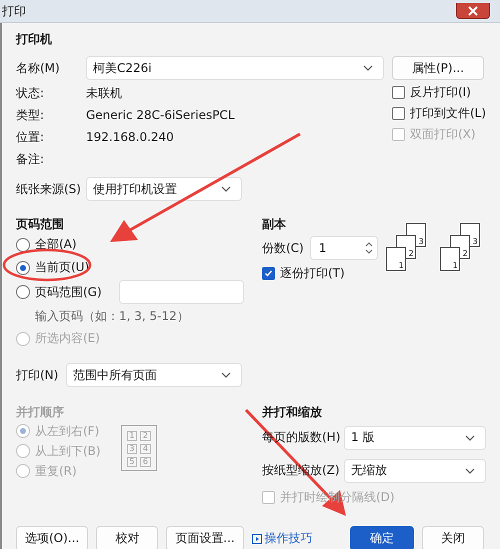  What do you see at coordinates (312, 273) in the screenshot?
I see `checkbox-label: 逐份打印(T)` at bounding box center [312, 273].